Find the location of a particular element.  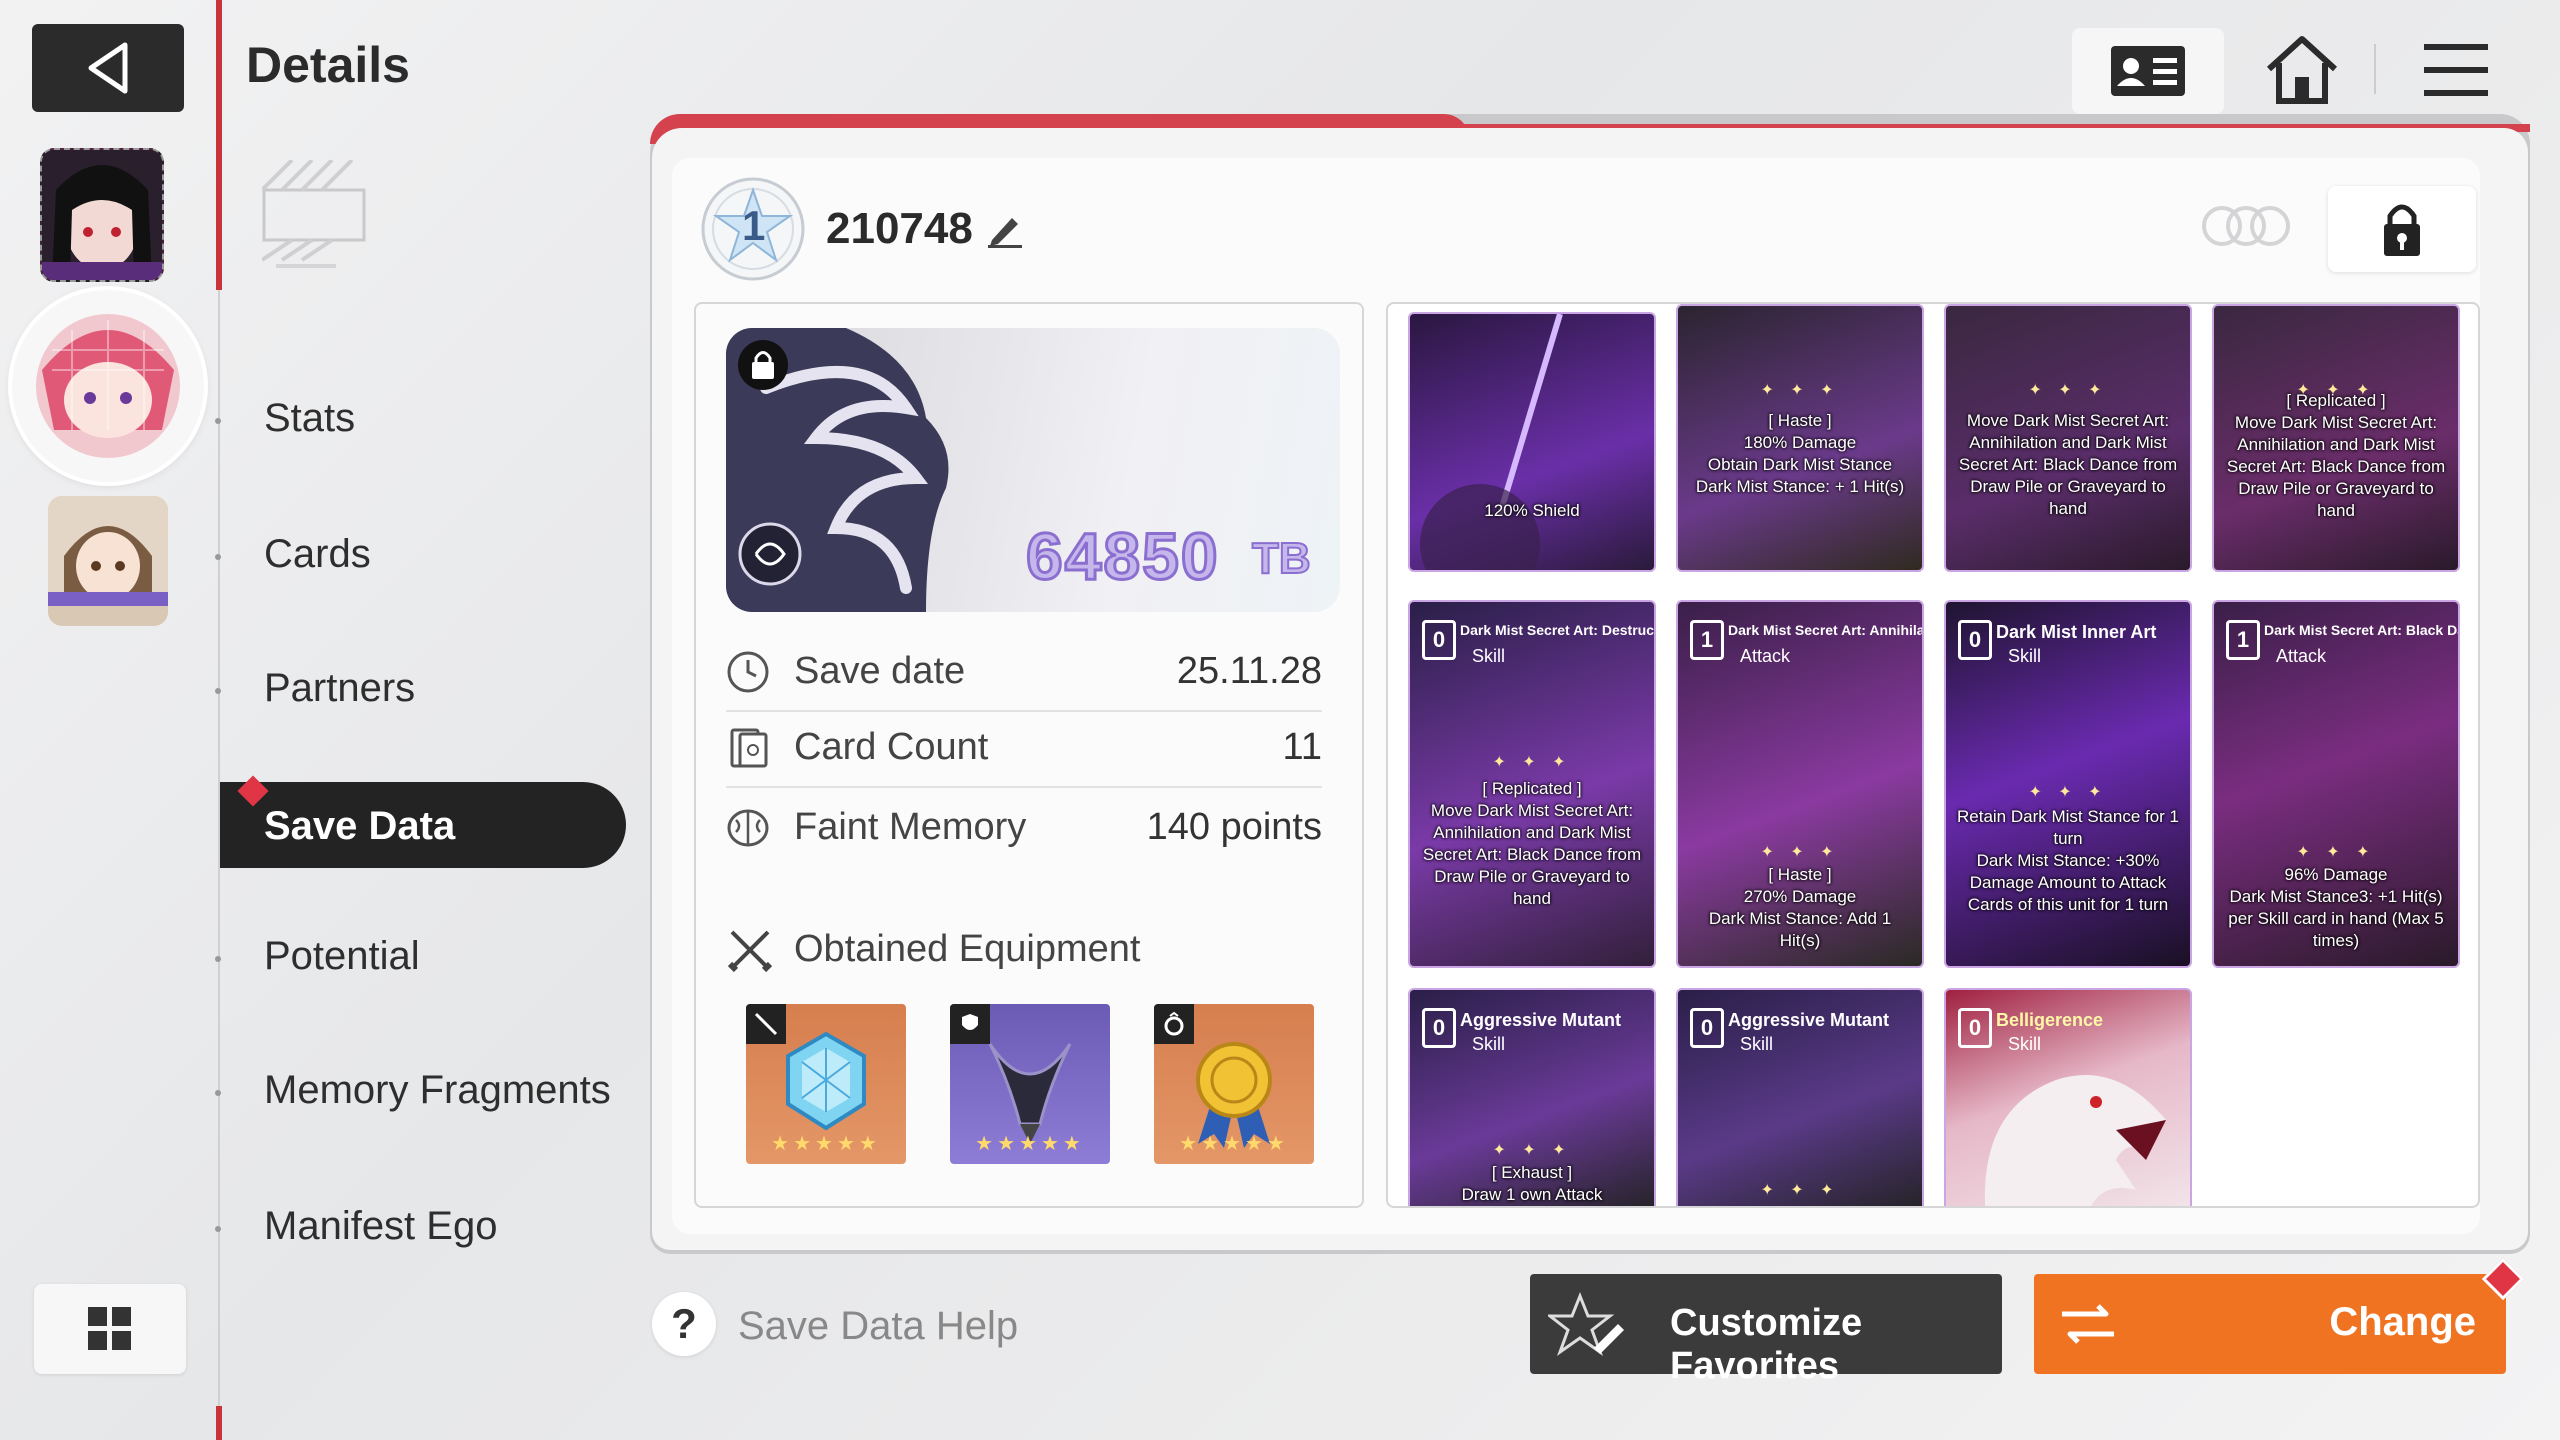

card-description: 120% Shield is located at coordinates (1532, 510).